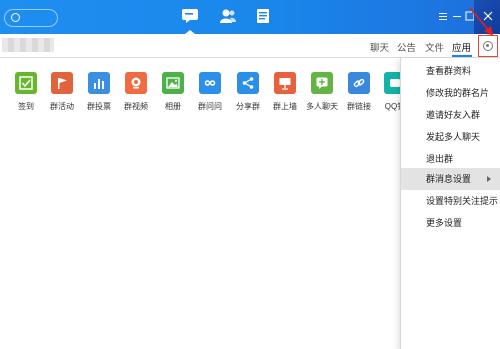 The image size is (500, 349). What do you see at coordinates (263, 16) in the screenshot?
I see `files-icon` at bounding box center [263, 16].